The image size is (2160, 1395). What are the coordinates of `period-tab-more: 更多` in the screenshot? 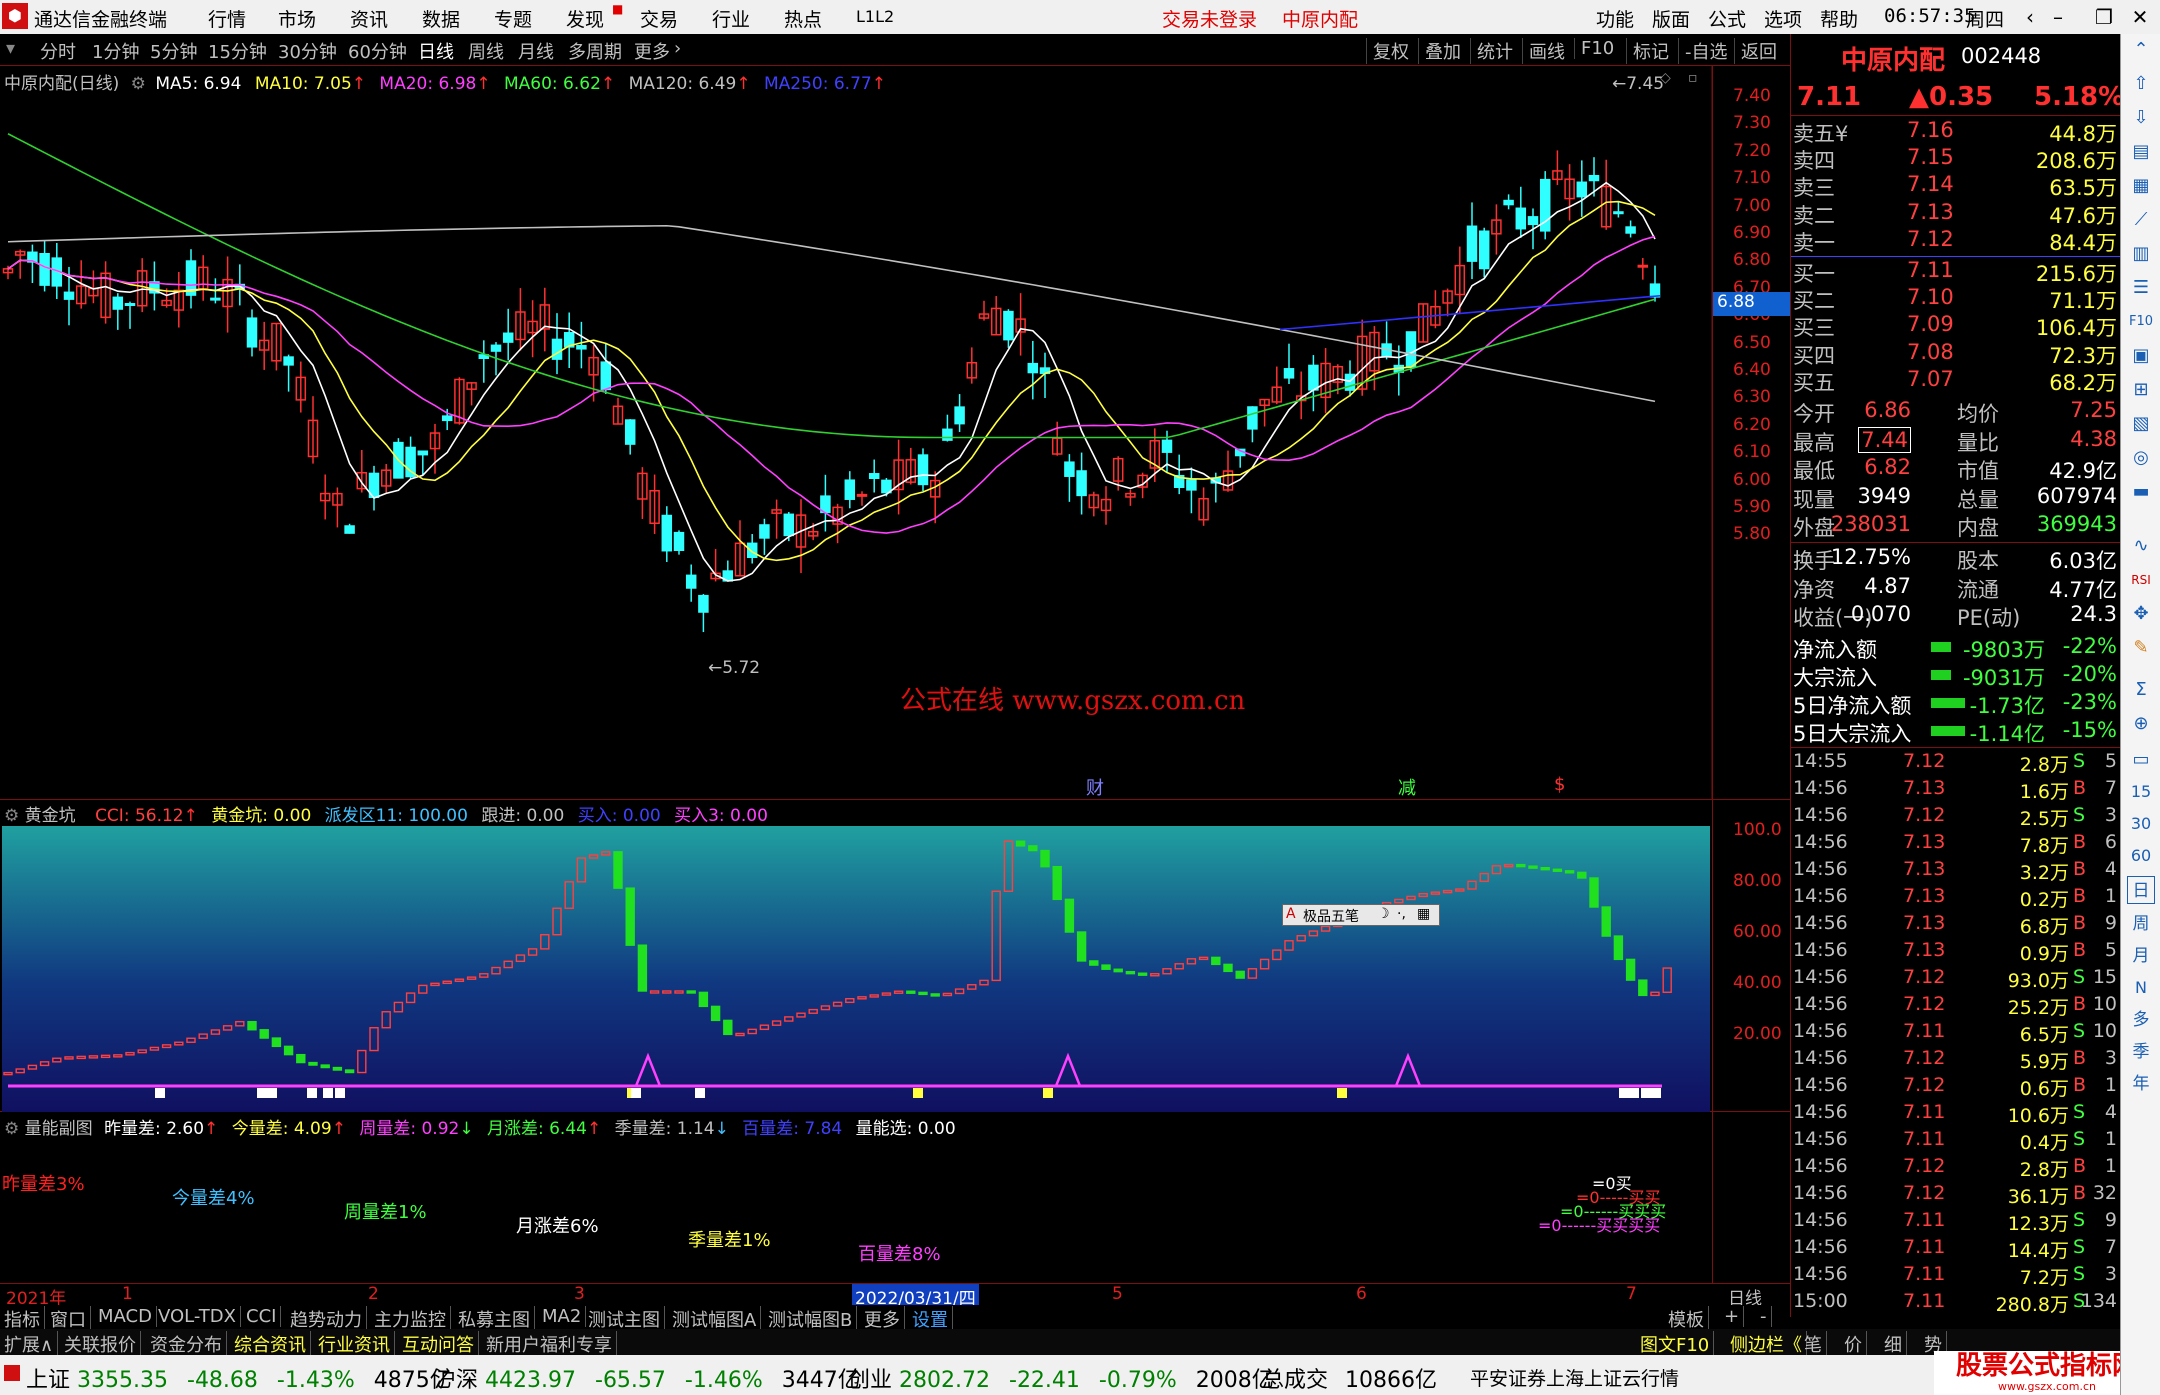 It's located at (652, 51).